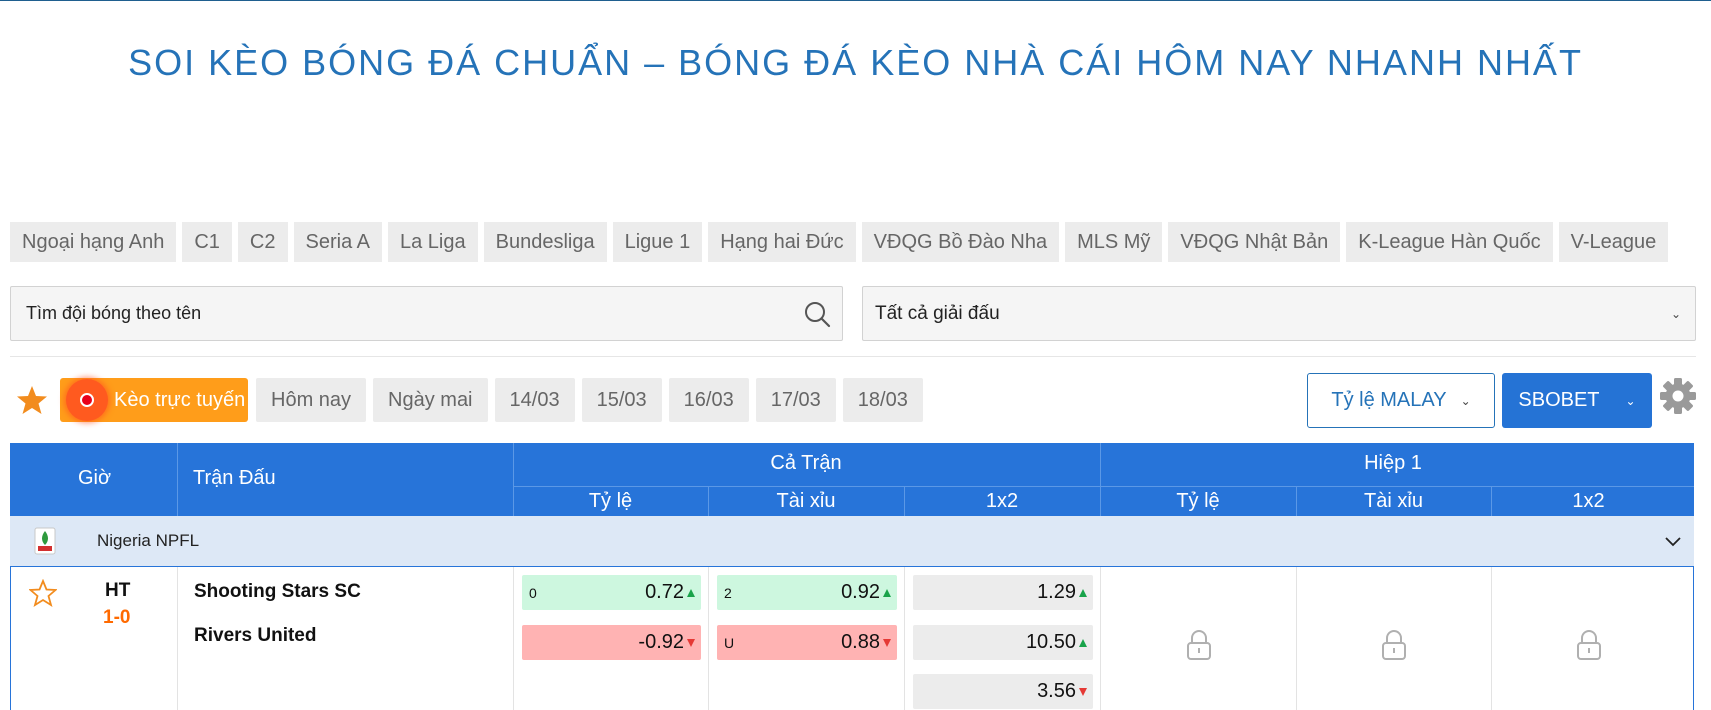  What do you see at coordinates (1056, 592) in the screenshot?
I see `1x2-home-value: 1.29` at bounding box center [1056, 592].